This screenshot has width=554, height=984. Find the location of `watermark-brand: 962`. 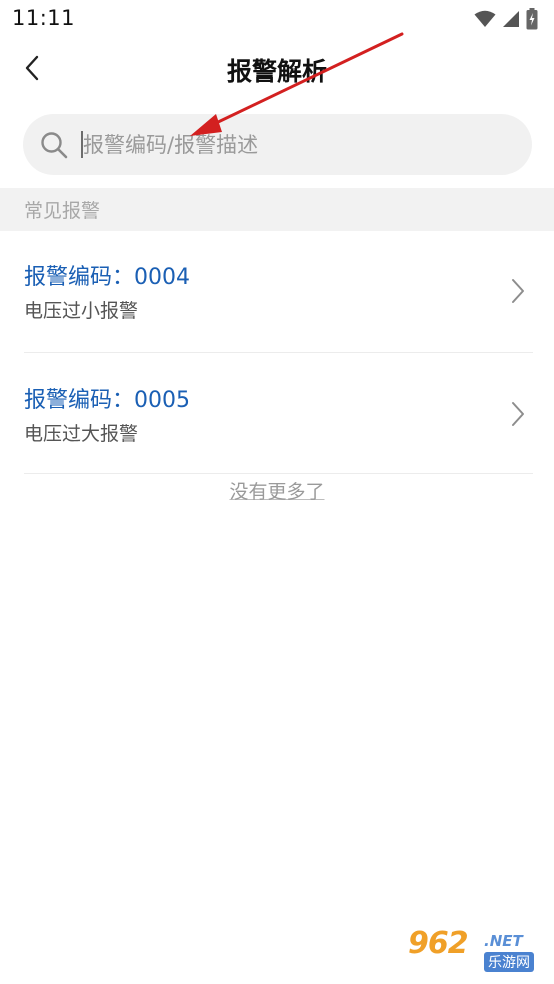

watermark-brand: 962 is located at coordinates (438, 943).